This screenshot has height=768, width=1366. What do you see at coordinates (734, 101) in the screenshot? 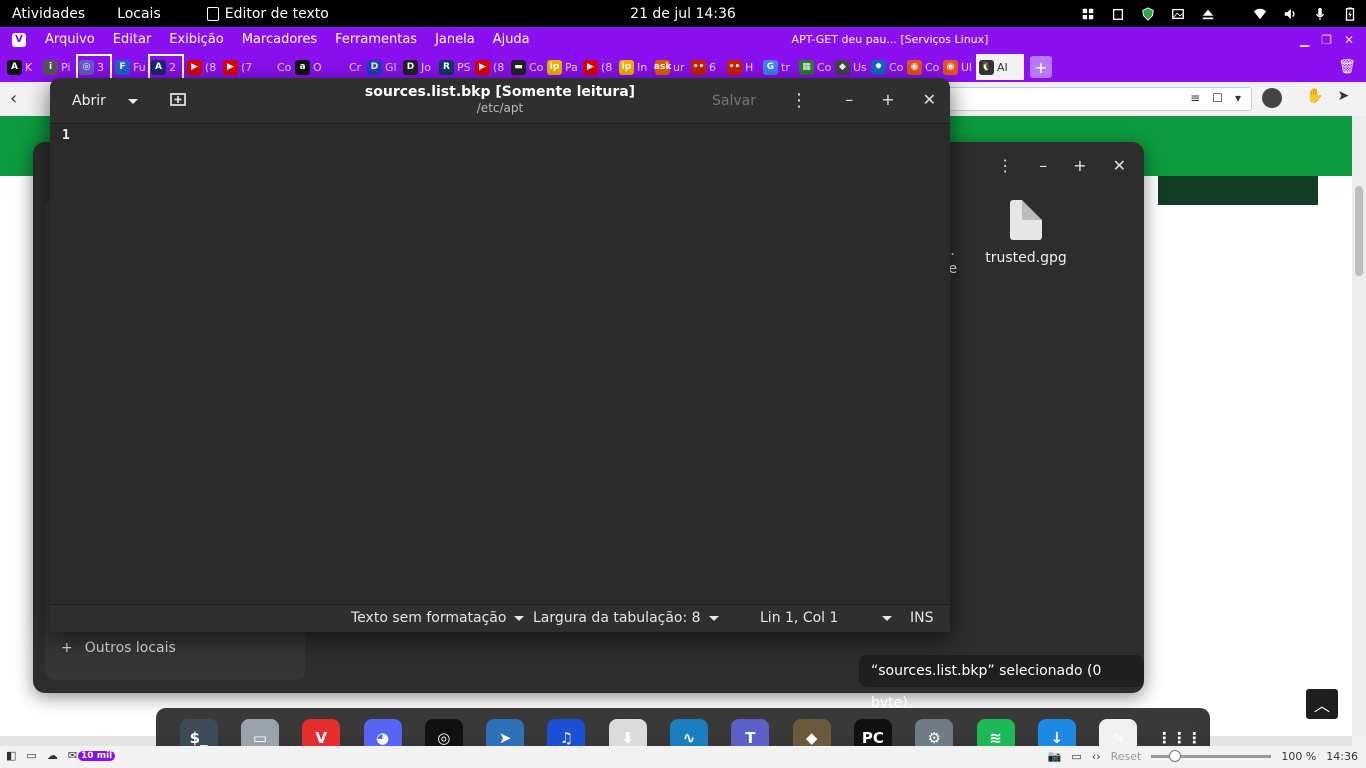
I see `save-button: Salvar` at bounding box center [734, 101].